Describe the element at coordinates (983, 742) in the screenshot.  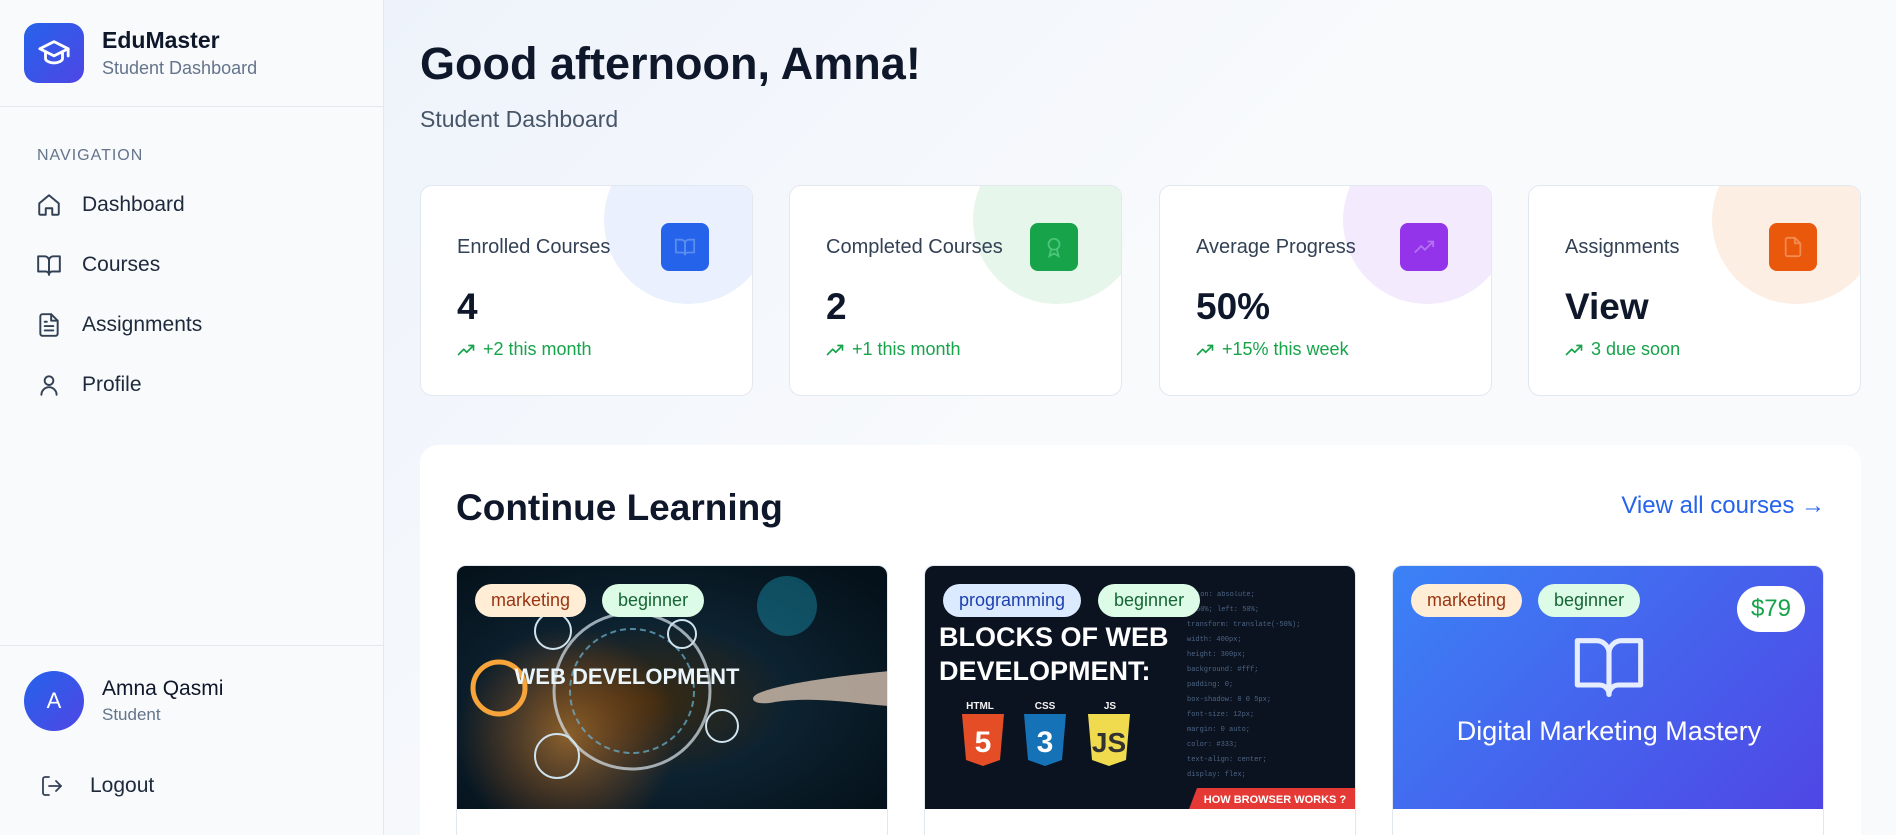
I see `svg-text: 5` at that location.